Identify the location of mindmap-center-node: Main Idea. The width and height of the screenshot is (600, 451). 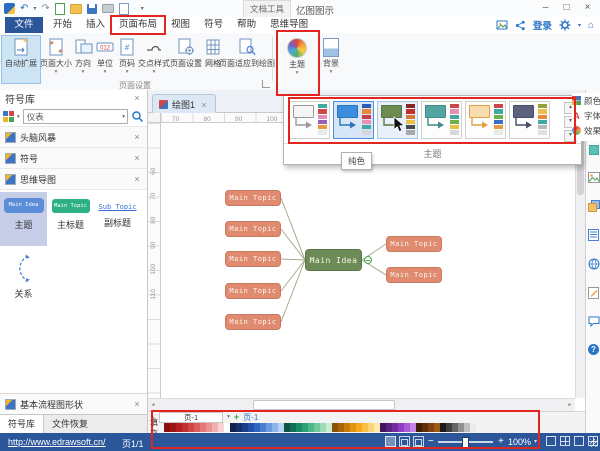
(333, 260).